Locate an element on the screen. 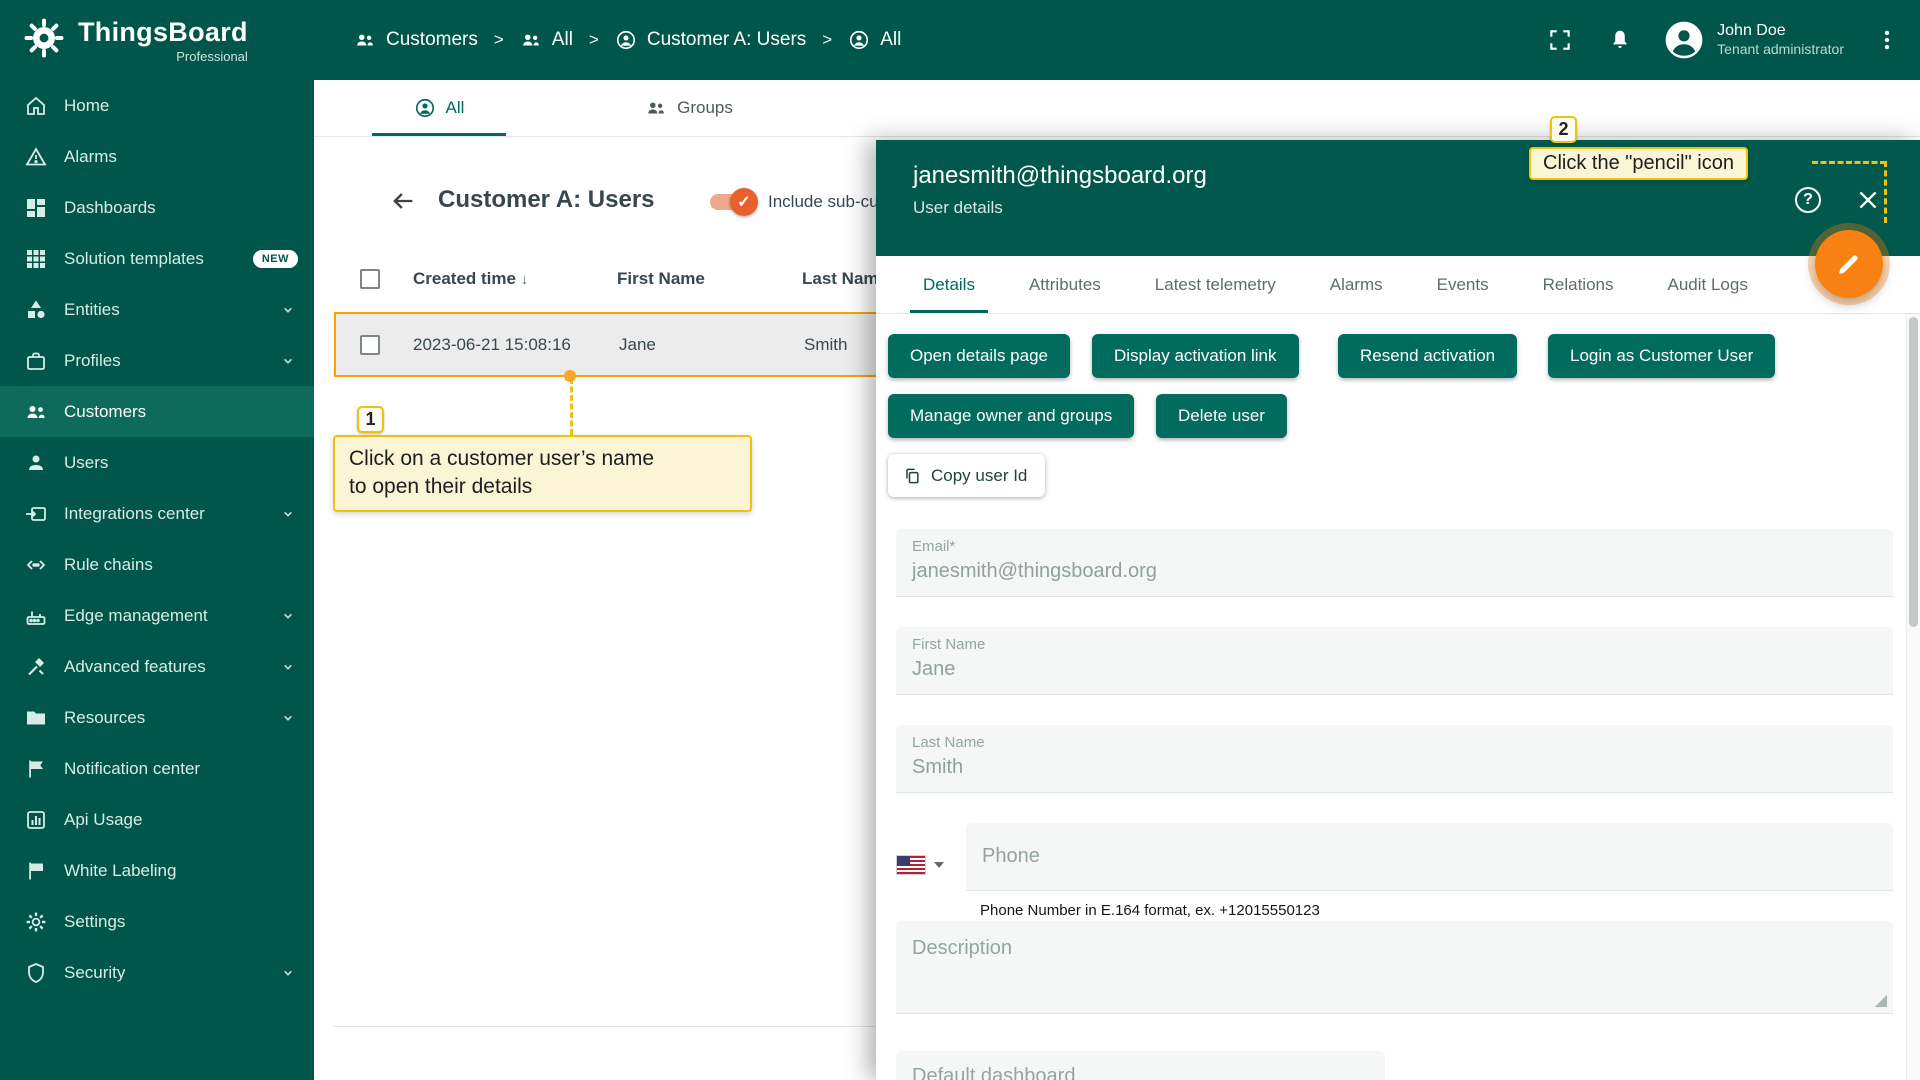  close-icon is located at coordinates (1868, 200).